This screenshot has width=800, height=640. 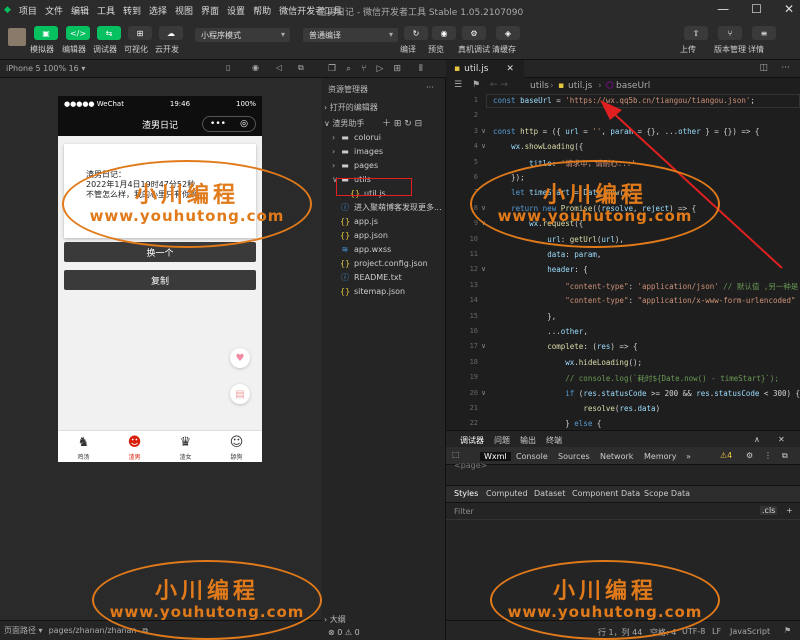 What do you see at coordinates (723, 9) in the screenshot?
I see `minimize-button: —` at bounding box center [723, 9].